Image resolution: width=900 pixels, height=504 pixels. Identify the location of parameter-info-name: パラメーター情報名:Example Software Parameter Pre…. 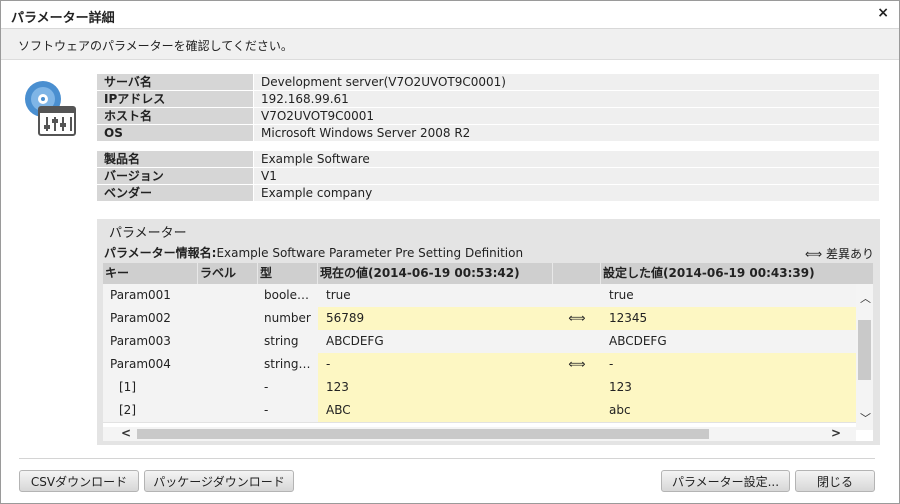
(313, 252).